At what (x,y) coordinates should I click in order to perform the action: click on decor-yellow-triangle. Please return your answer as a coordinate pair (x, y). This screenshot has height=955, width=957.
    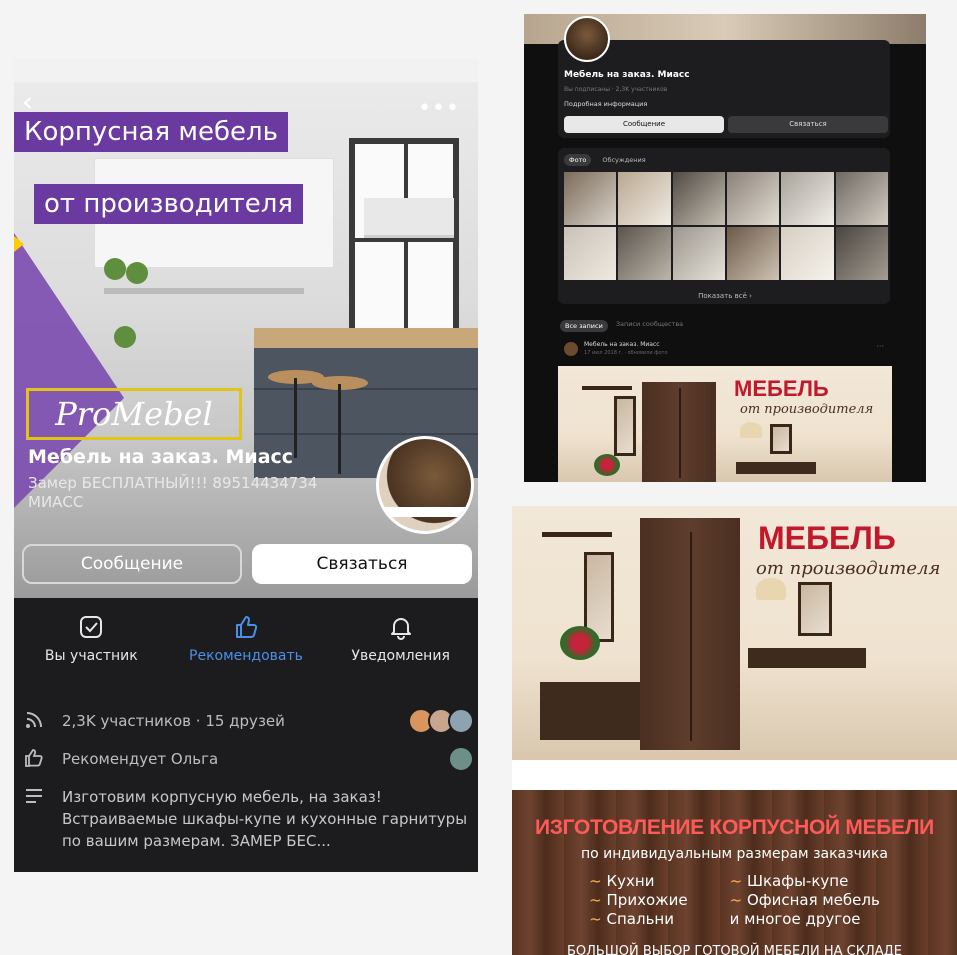
    Looking at the image, I should click on (19, 244).